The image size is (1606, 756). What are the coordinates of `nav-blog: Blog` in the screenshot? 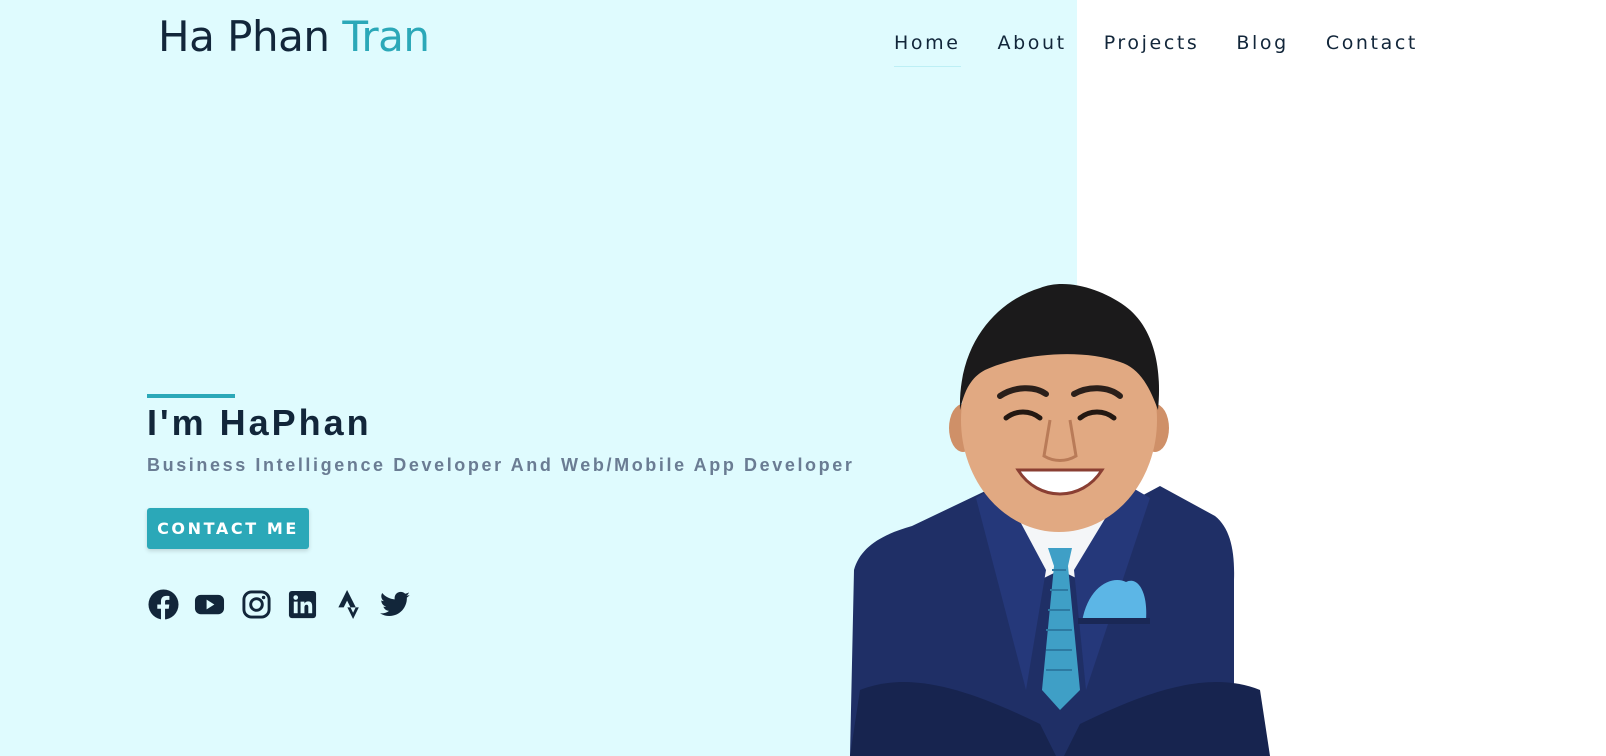 It's located at (1262, 49).